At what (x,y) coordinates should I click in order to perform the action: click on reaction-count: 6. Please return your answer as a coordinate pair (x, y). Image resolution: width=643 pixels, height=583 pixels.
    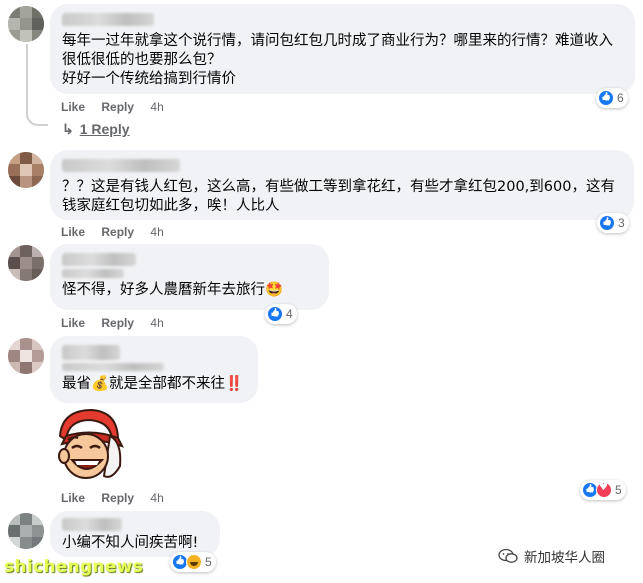
    Looking at the image, I should click on (620, 98).